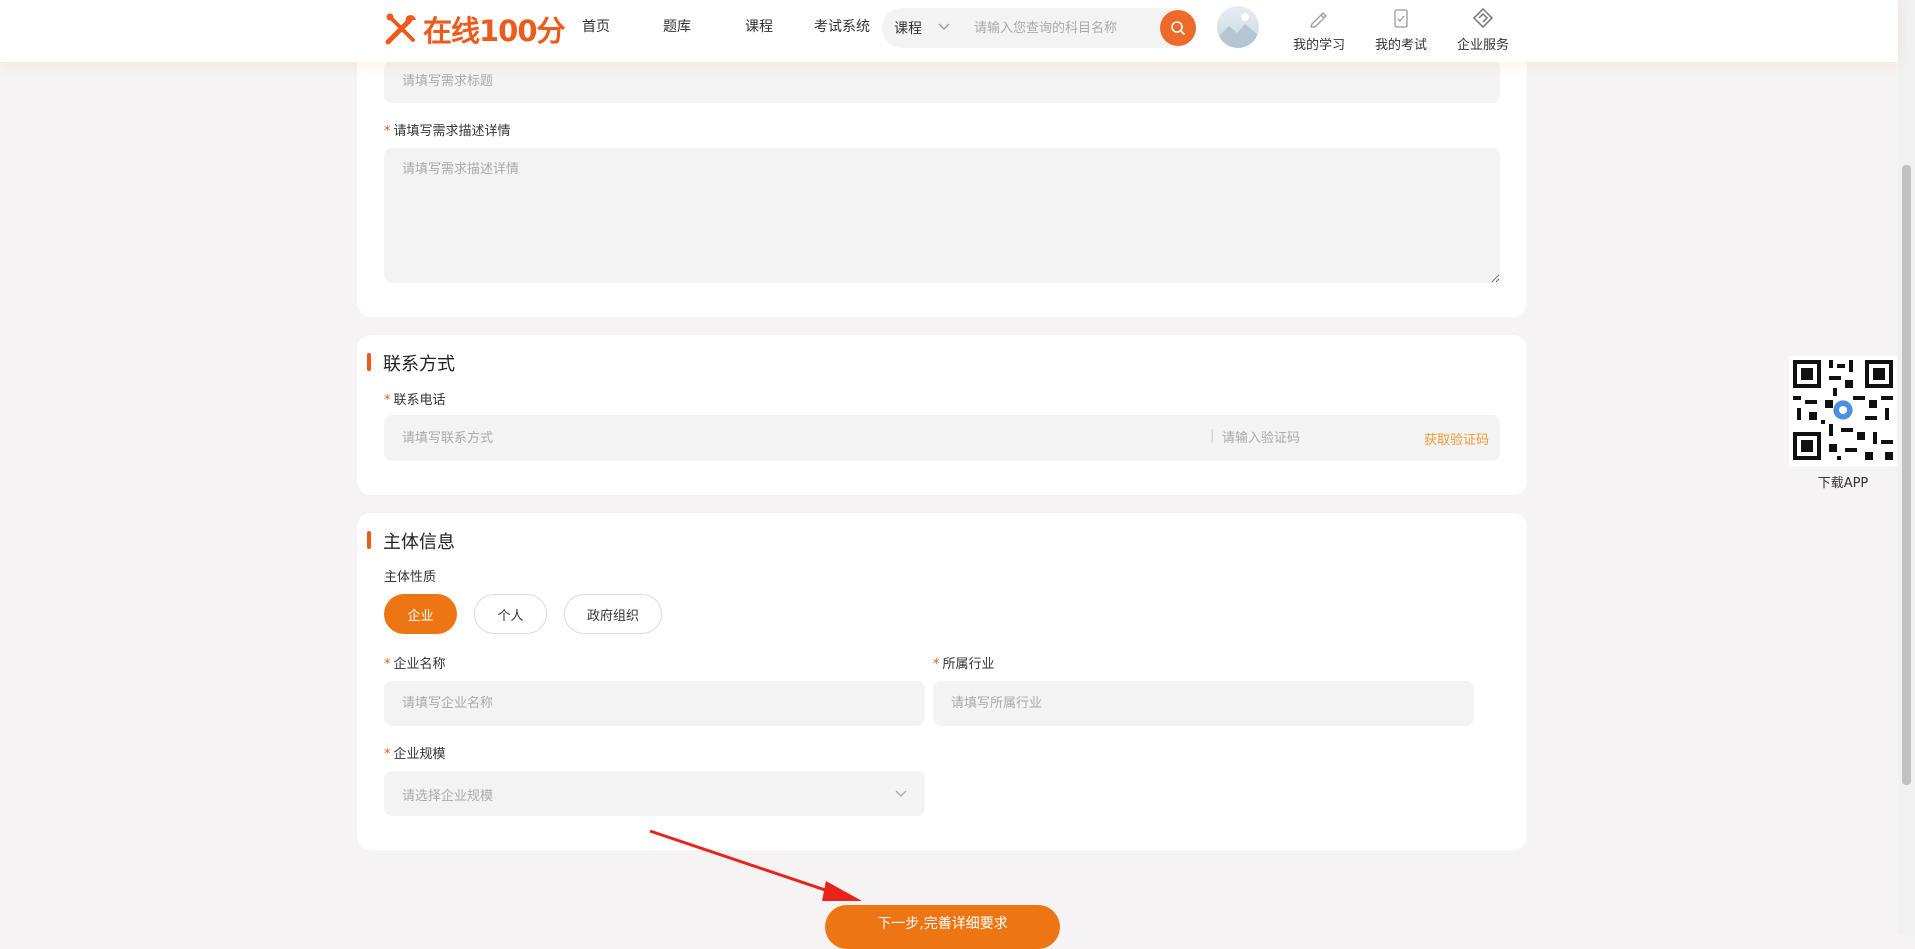 Image resolution: width=1915 pixels, height=949 pixels. I want to click on phone-field-group: | 获取验证码, so click(942, 438).